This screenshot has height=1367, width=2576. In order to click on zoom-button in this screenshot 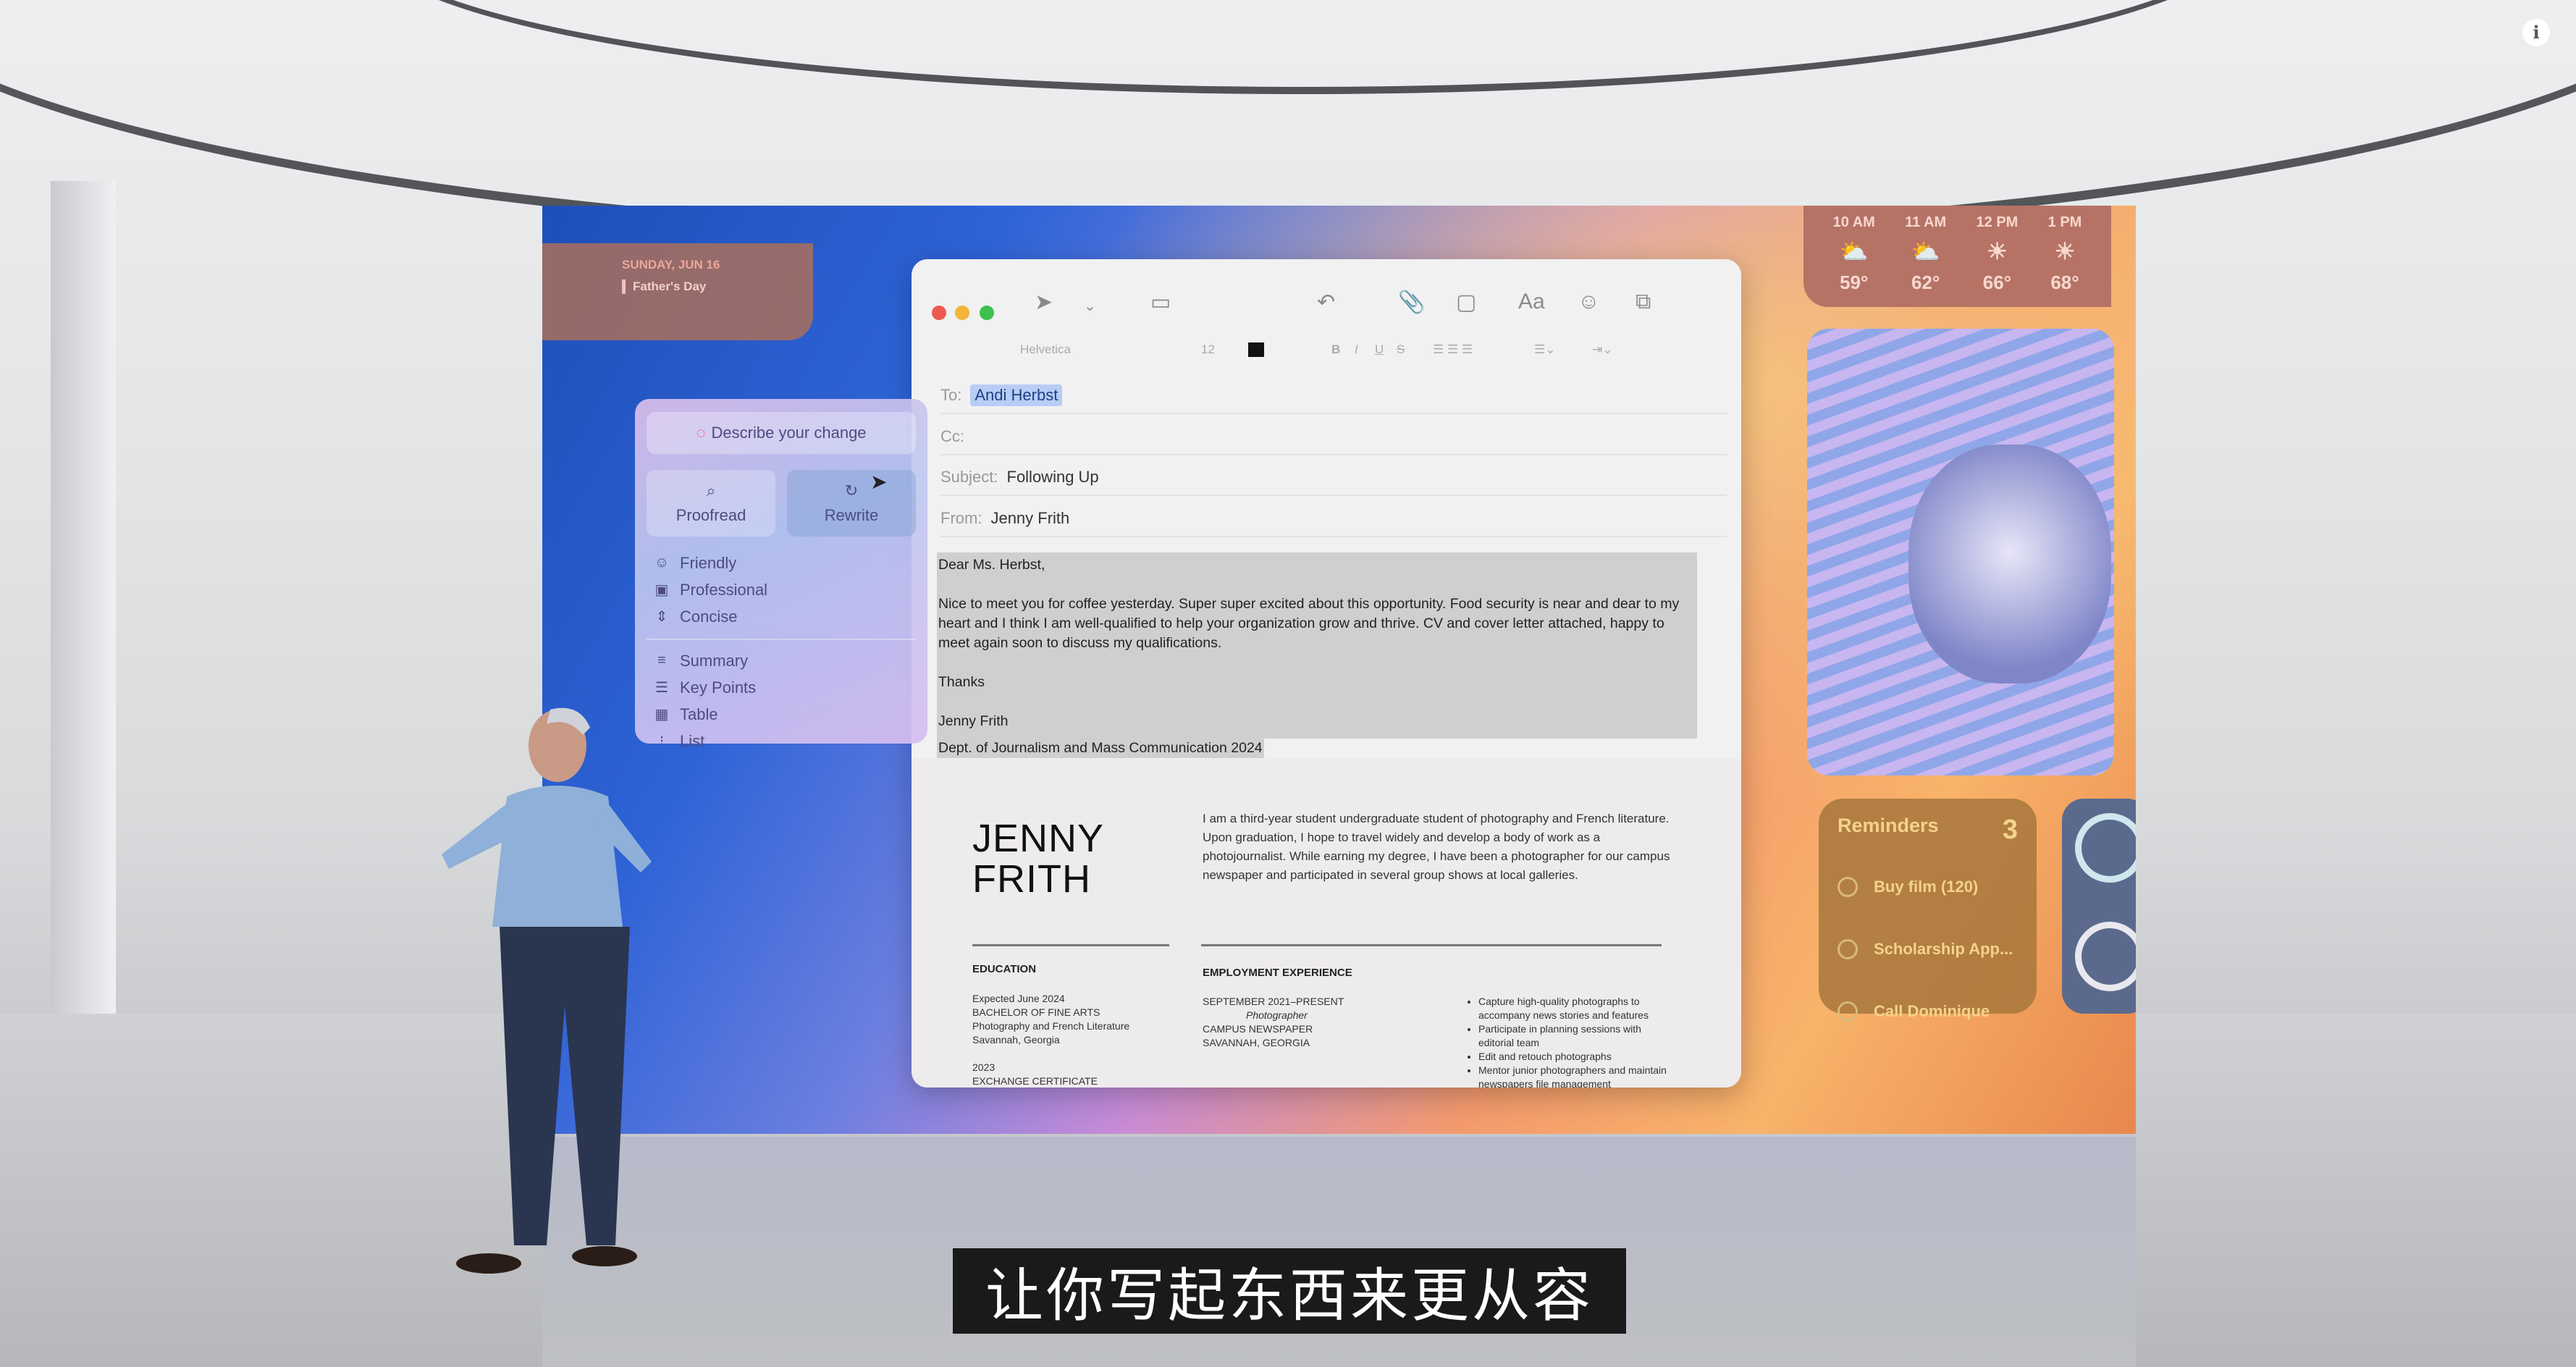, I will do `click(987, 313)`.